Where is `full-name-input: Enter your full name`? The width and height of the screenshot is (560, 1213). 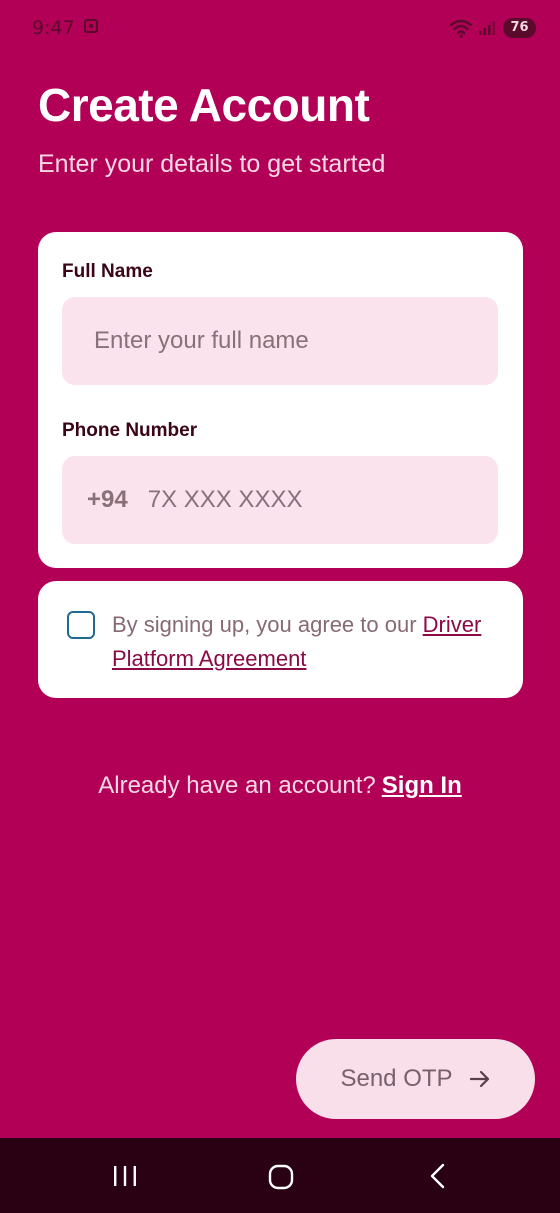 full-name-input: Enter your full name is located at coordinates (280, 341).